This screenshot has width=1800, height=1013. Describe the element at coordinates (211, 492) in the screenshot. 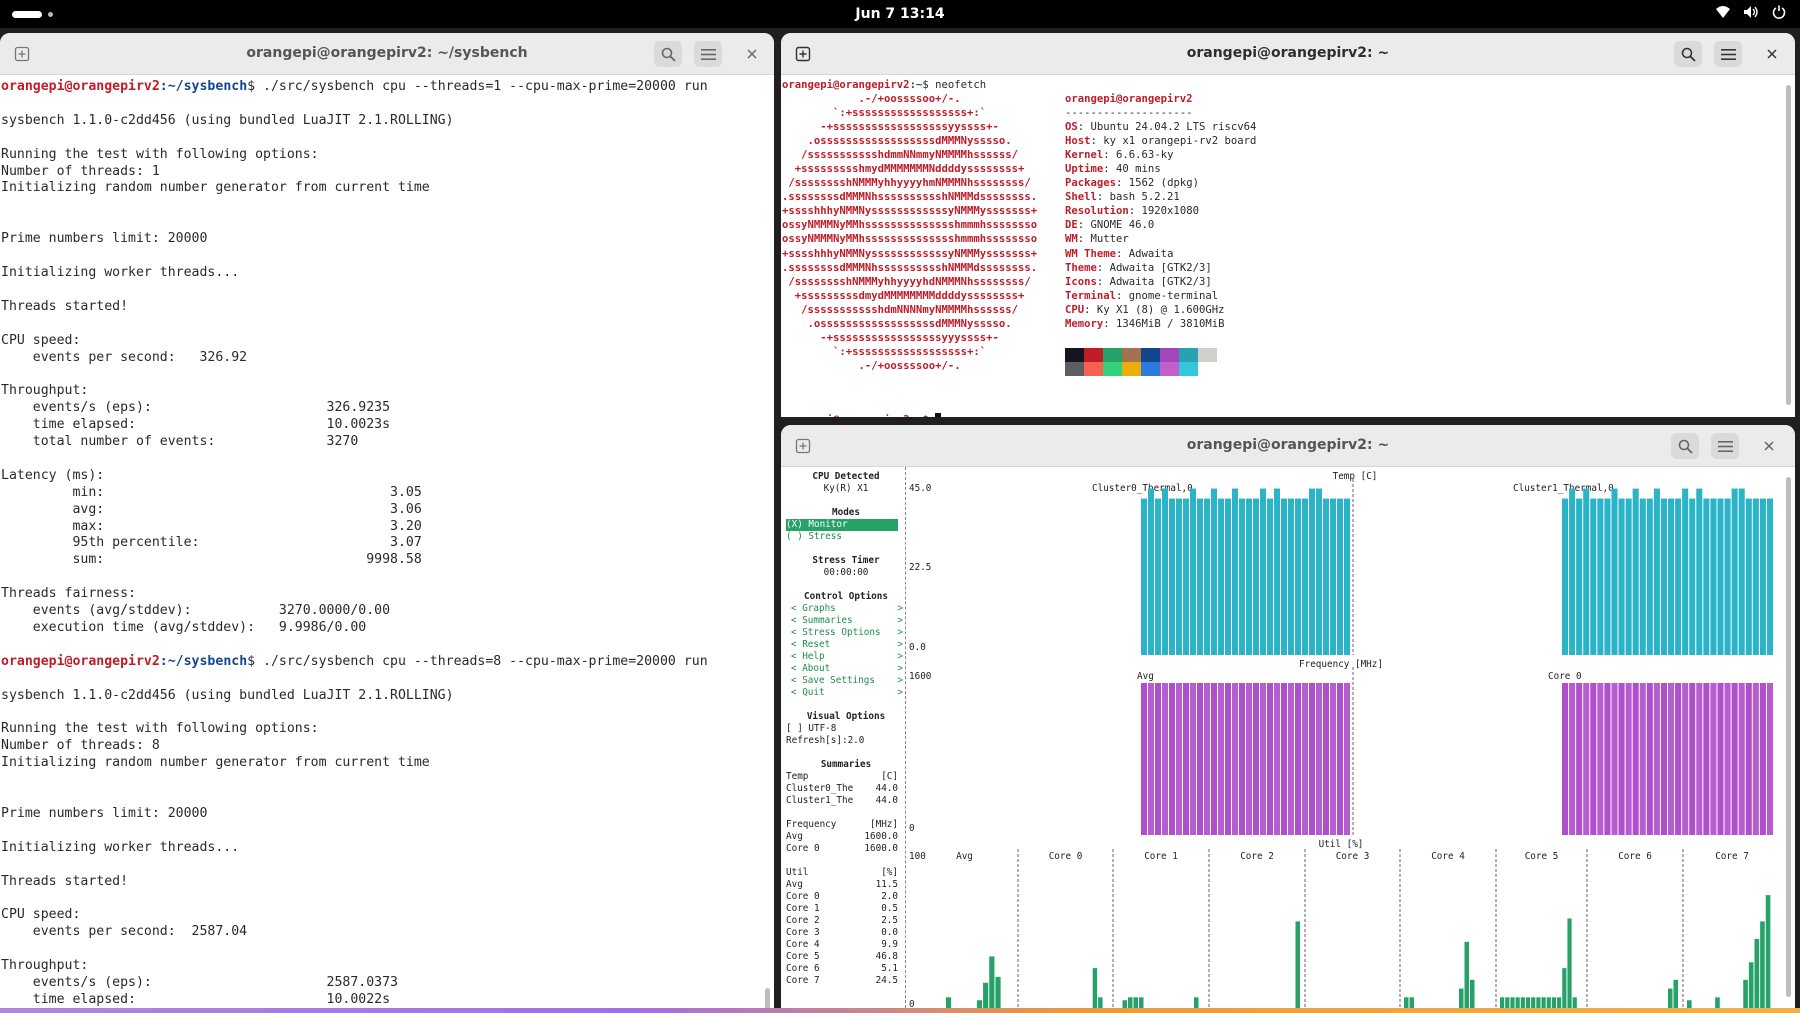

I see `output-line: min: 3.05` at that location.